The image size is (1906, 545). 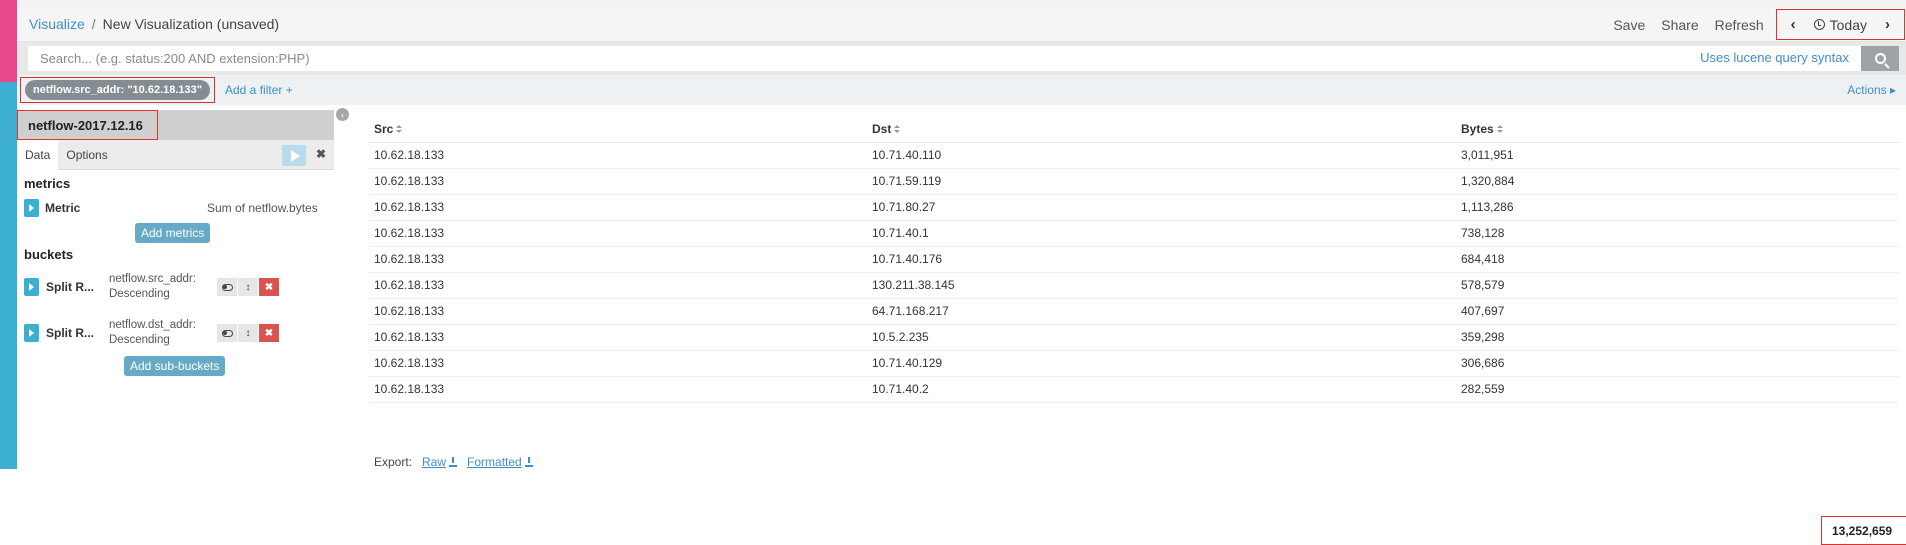 I want to click on share-button: Share, so click(x=1679, y=25).